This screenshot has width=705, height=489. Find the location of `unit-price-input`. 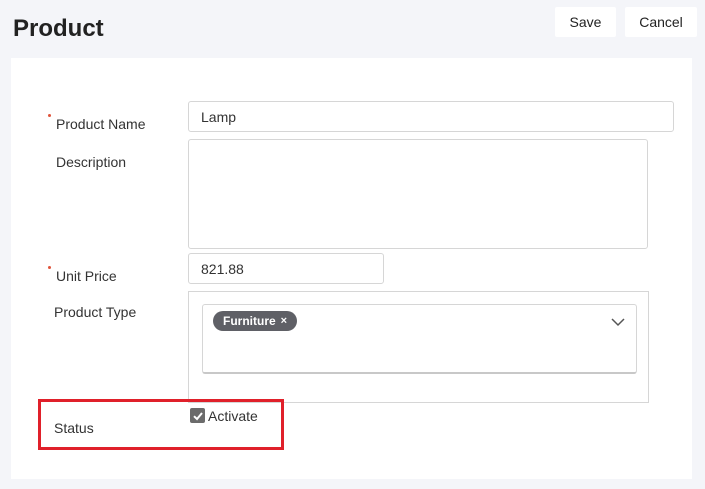

unit-price-input is located at coordinates (286, 268).